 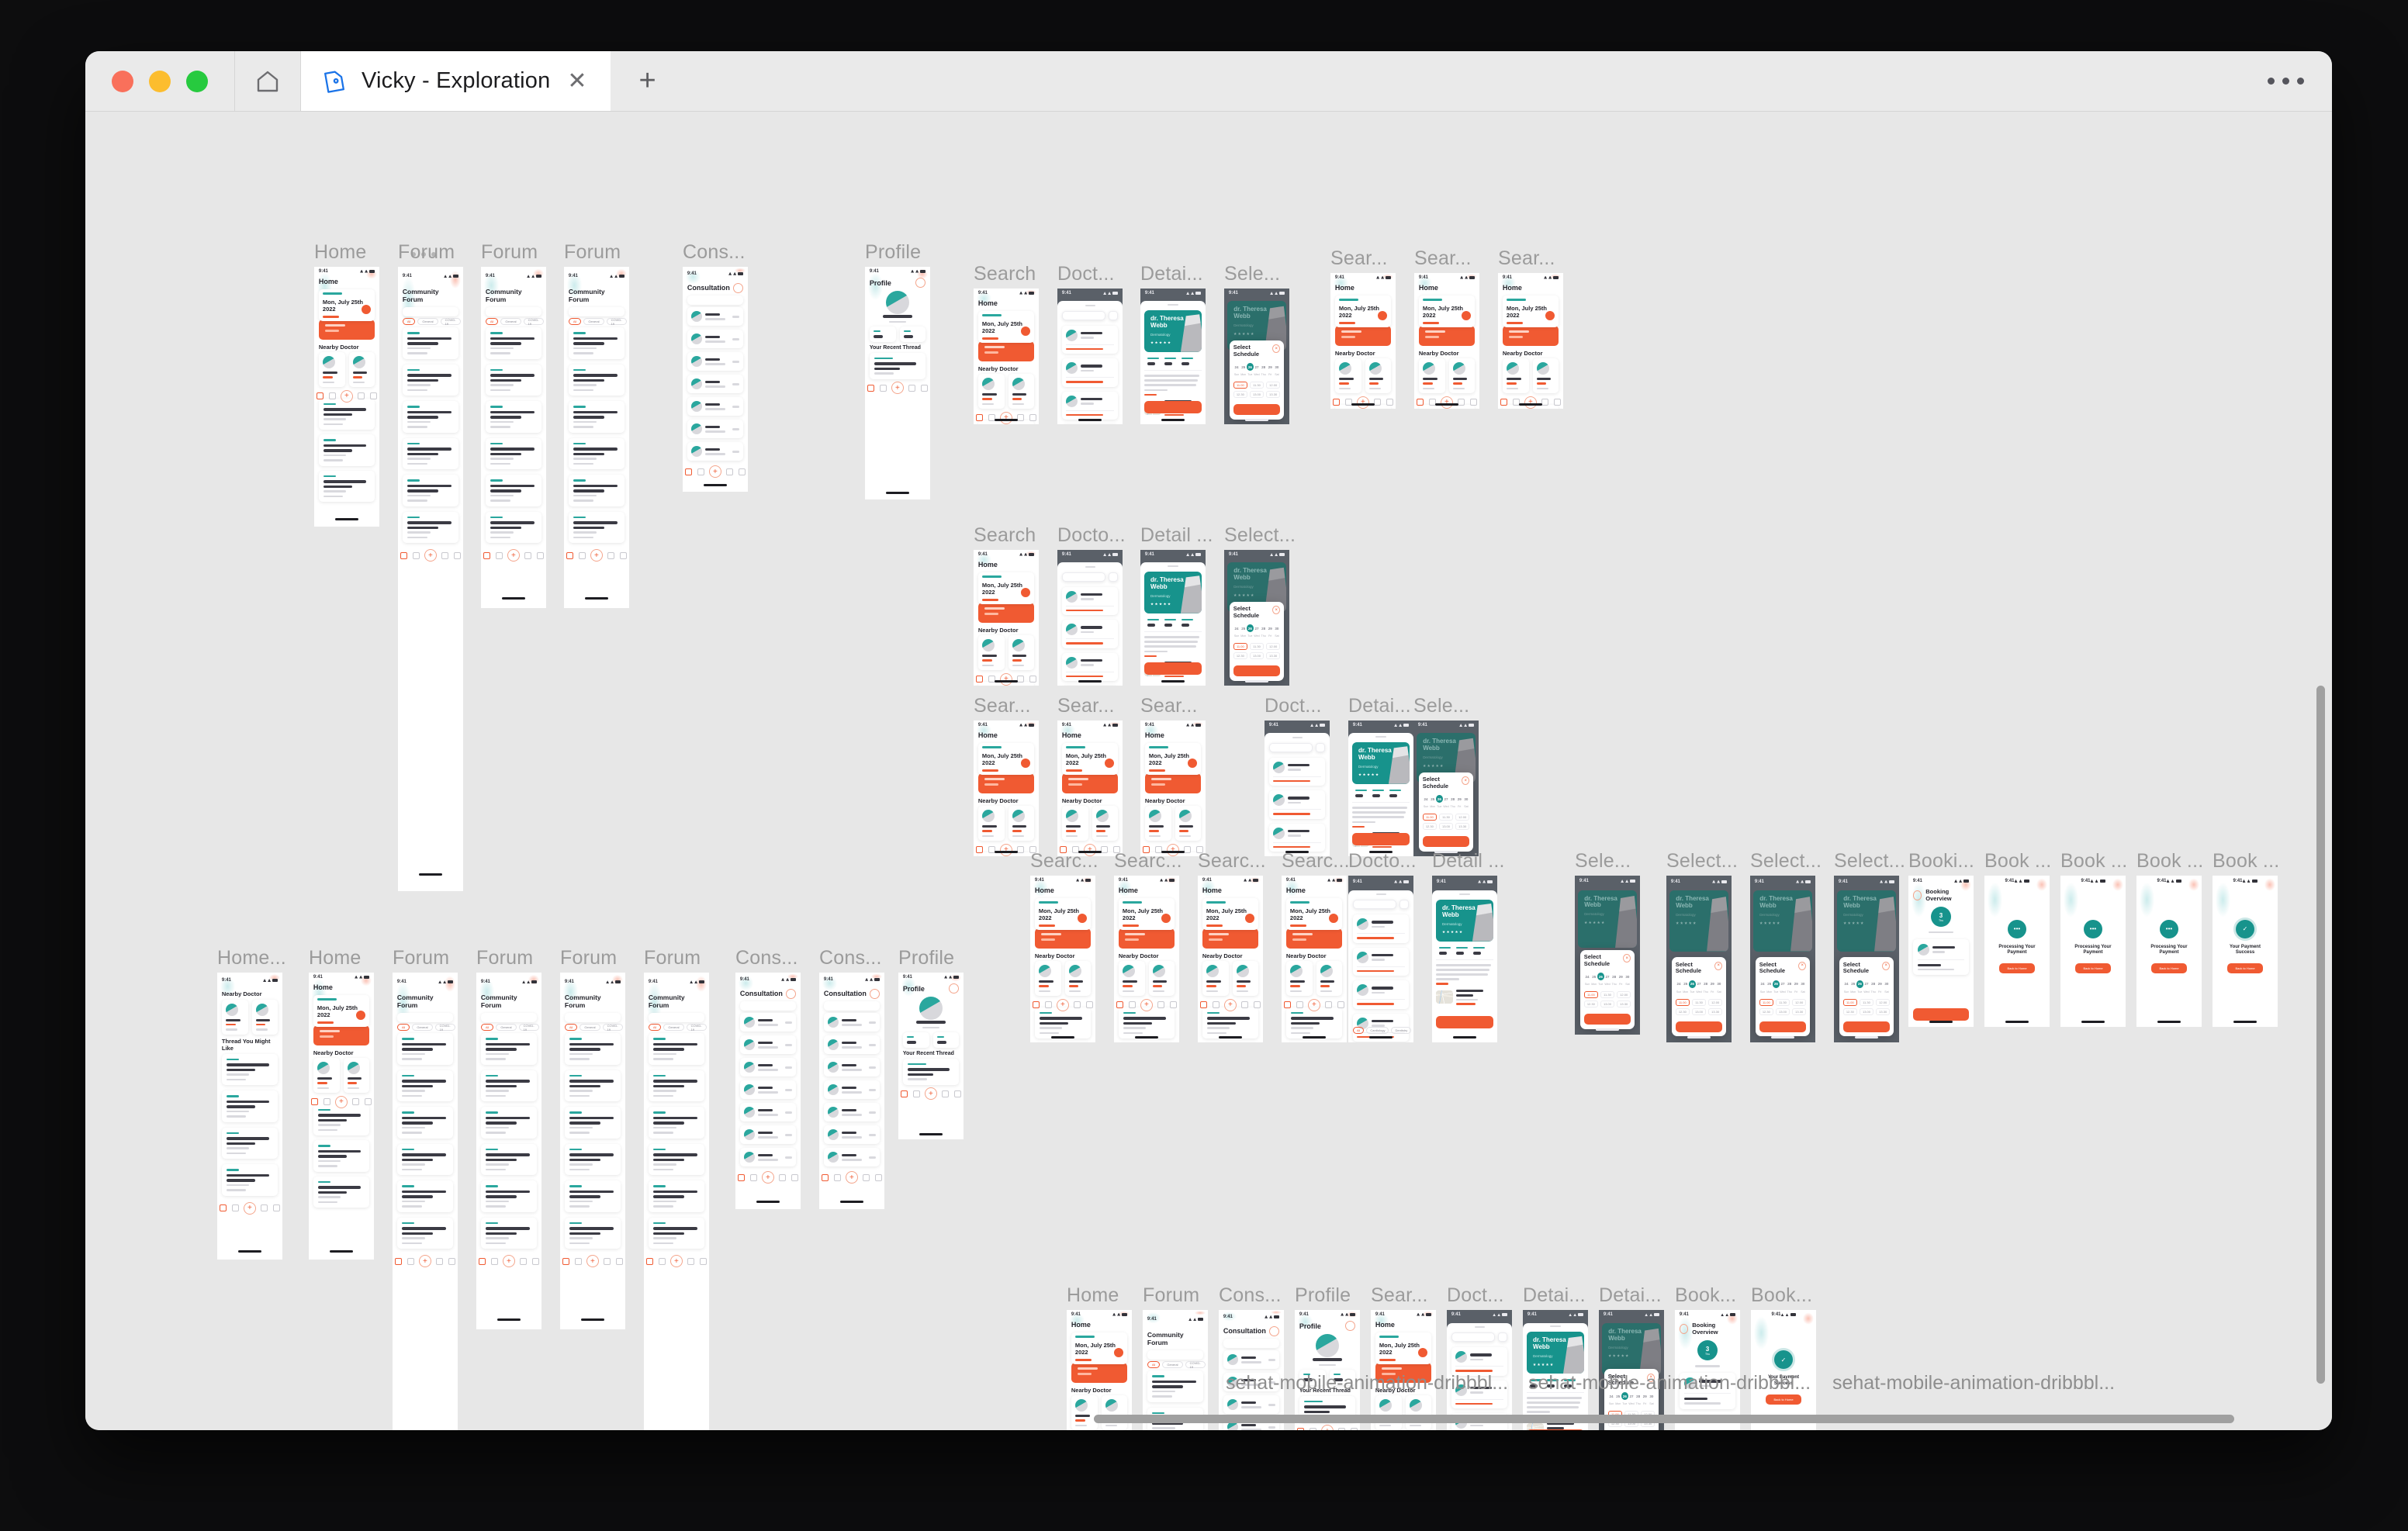 I want to click on home-icon, so click(x=267, y=81).